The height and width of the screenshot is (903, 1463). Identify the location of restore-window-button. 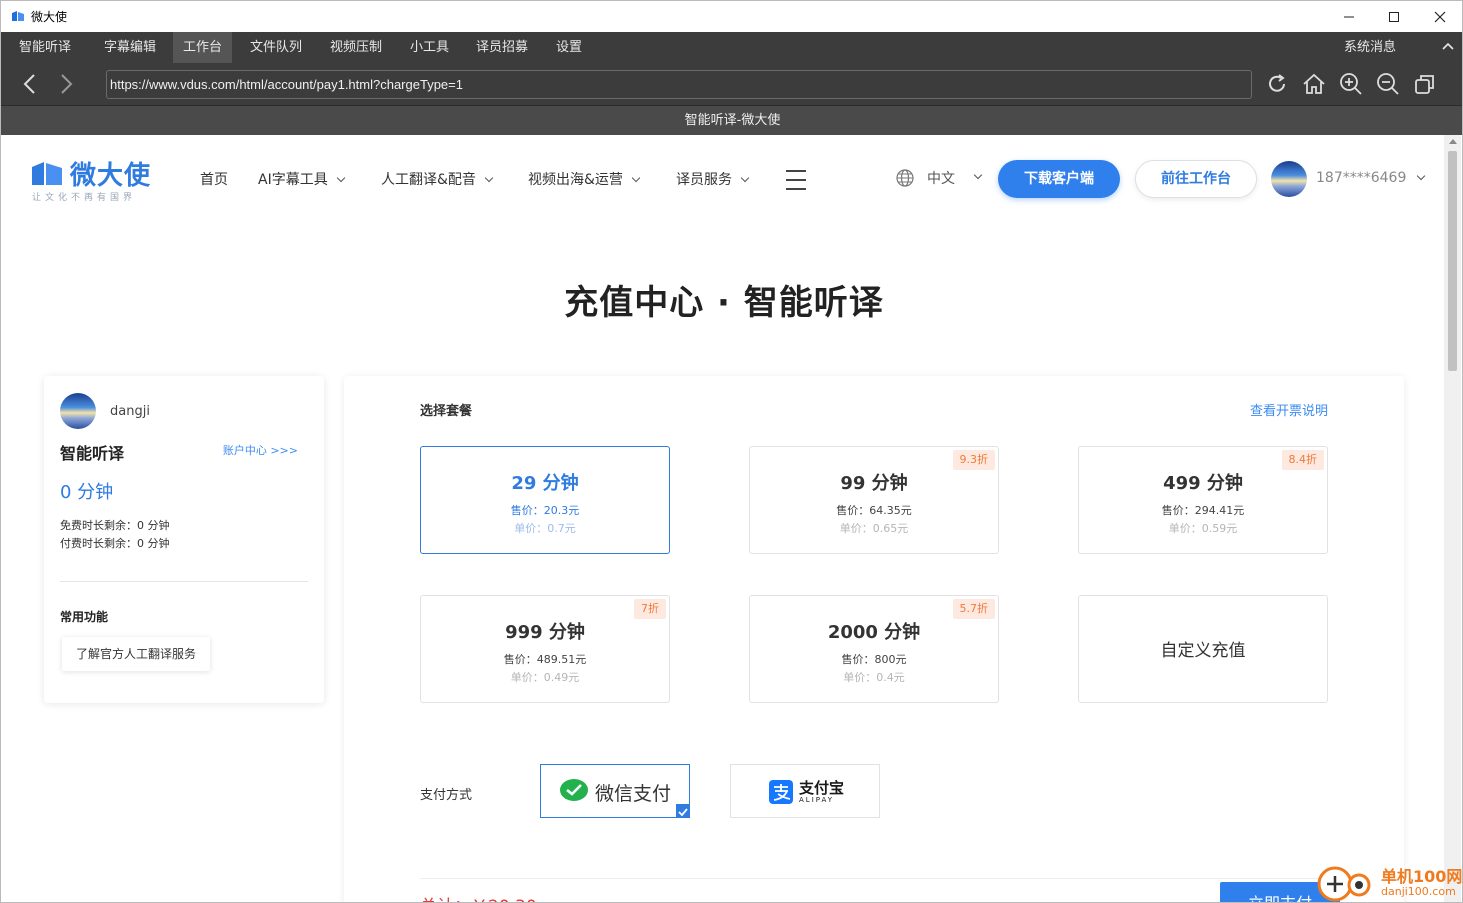
(1425, 84).